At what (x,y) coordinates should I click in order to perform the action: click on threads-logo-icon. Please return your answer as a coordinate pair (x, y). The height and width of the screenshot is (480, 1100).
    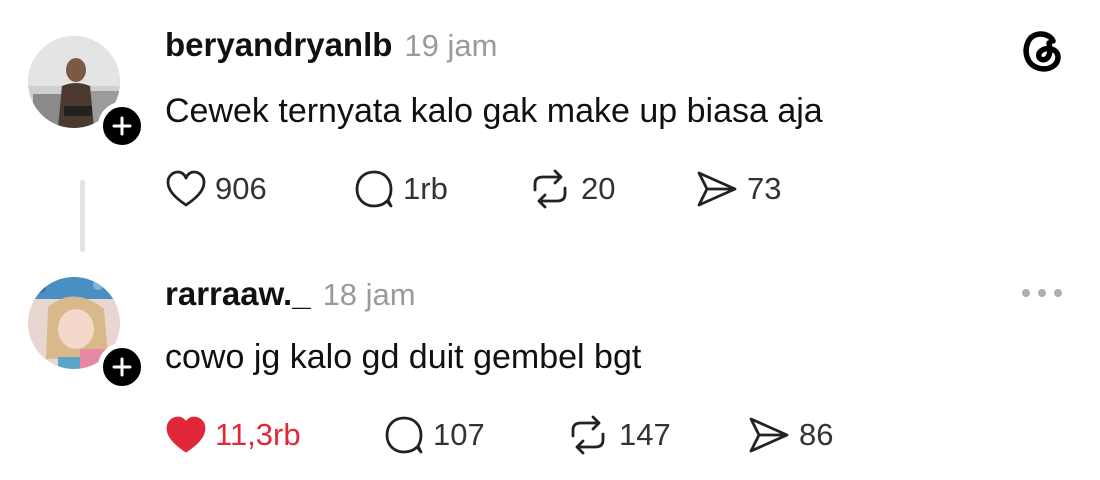
    Looking at the image, I should click on (1042, 51).